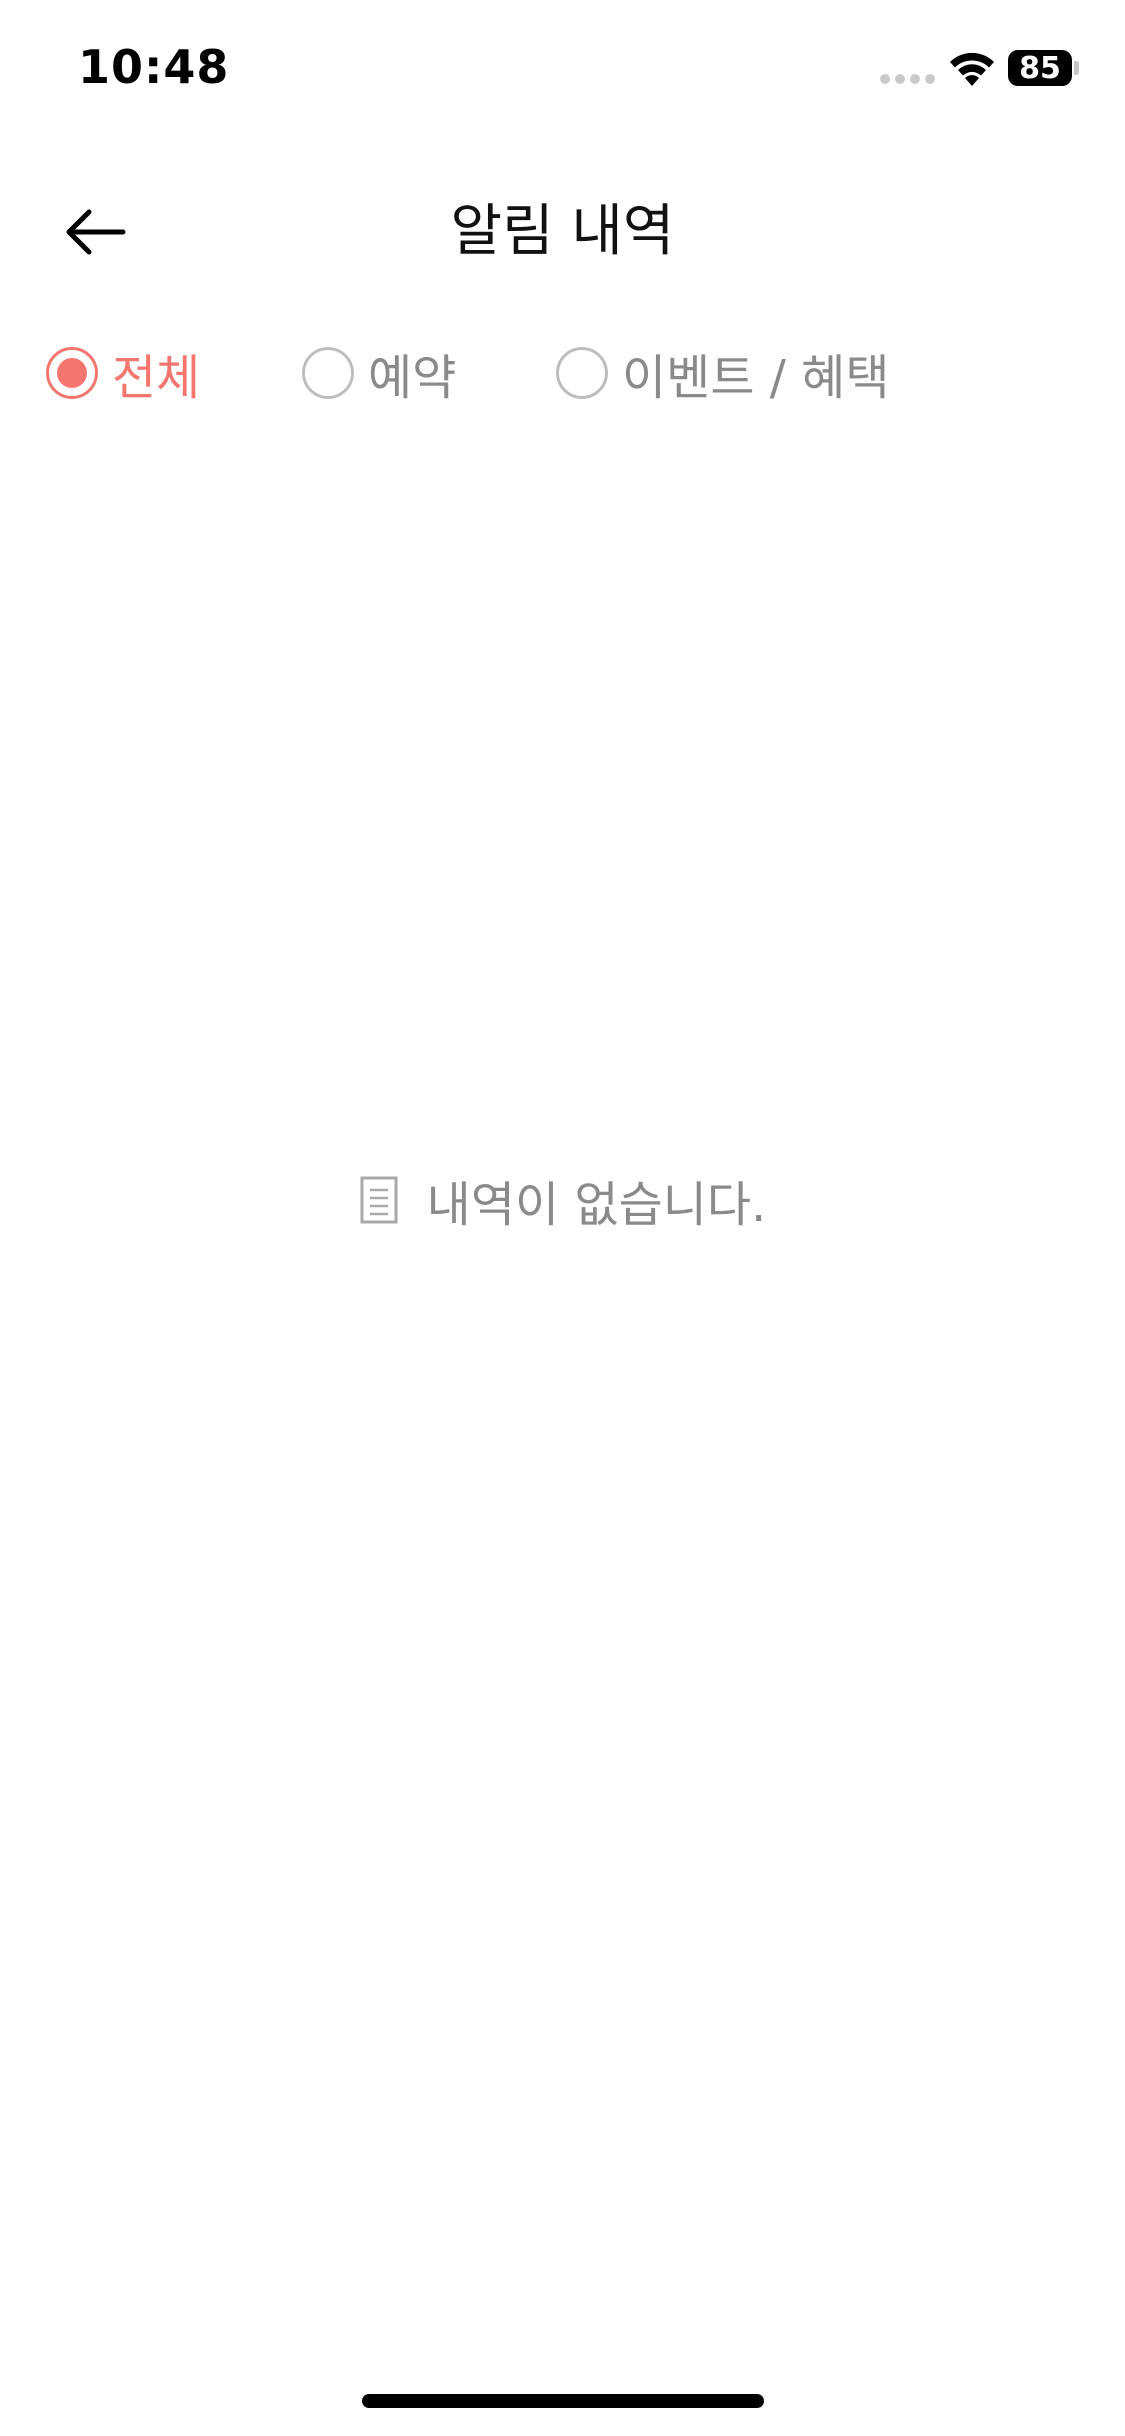 The height and width of the screenshot is (2436, 1125). What do you see at coordinates (1076, 68) in the screenshot?
I see `battery-cap` at bounding box center [1076, 68].